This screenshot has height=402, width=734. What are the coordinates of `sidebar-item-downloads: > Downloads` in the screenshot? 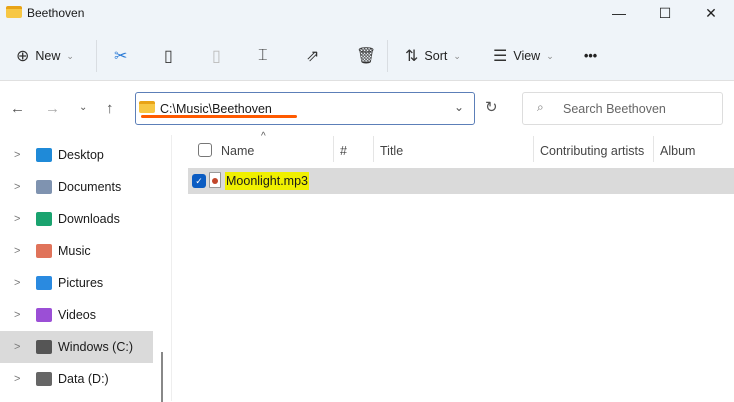 It's located at (76, 219).